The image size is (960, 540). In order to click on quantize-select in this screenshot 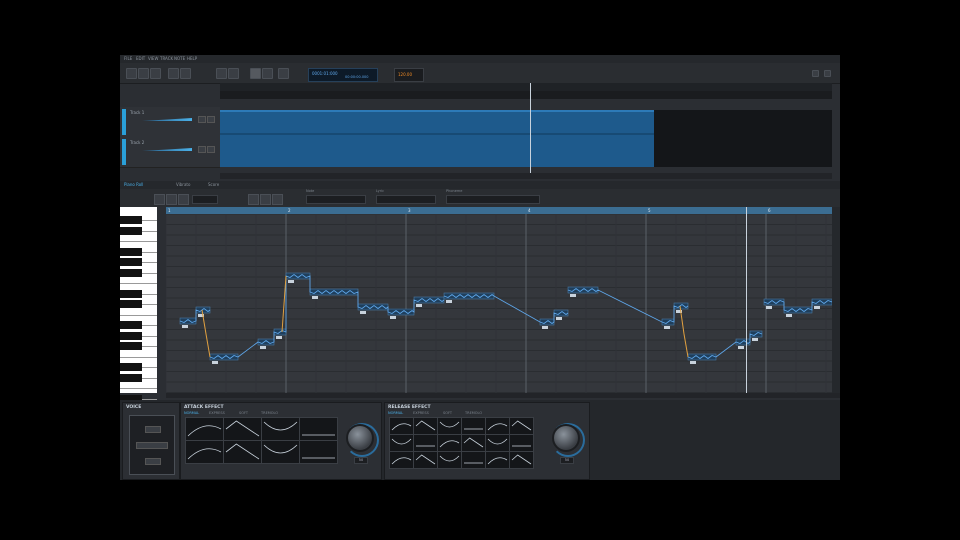, I will do `click(205, 199)`.